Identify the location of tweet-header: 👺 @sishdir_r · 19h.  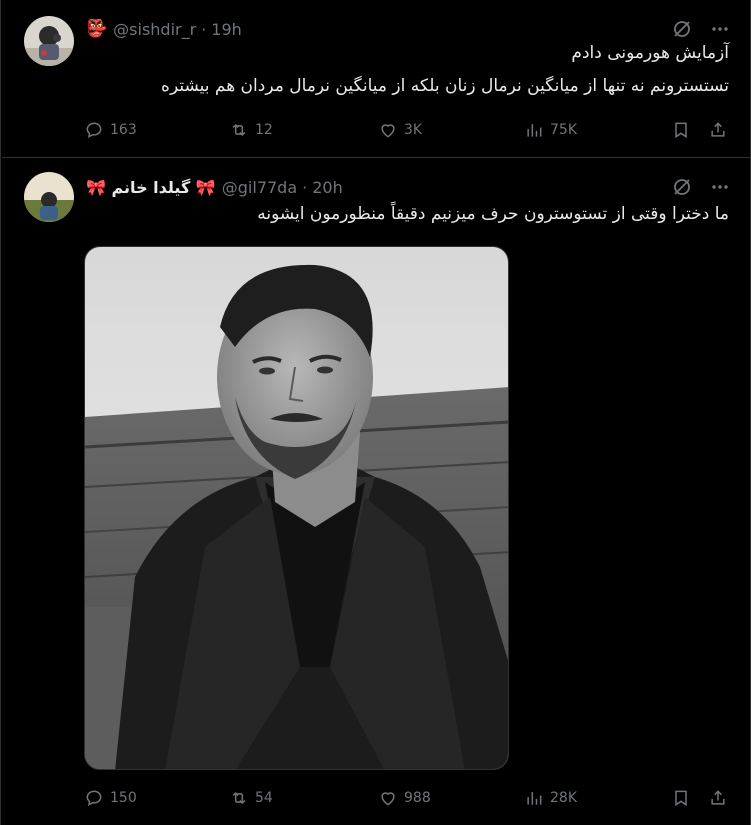
(164, 29).